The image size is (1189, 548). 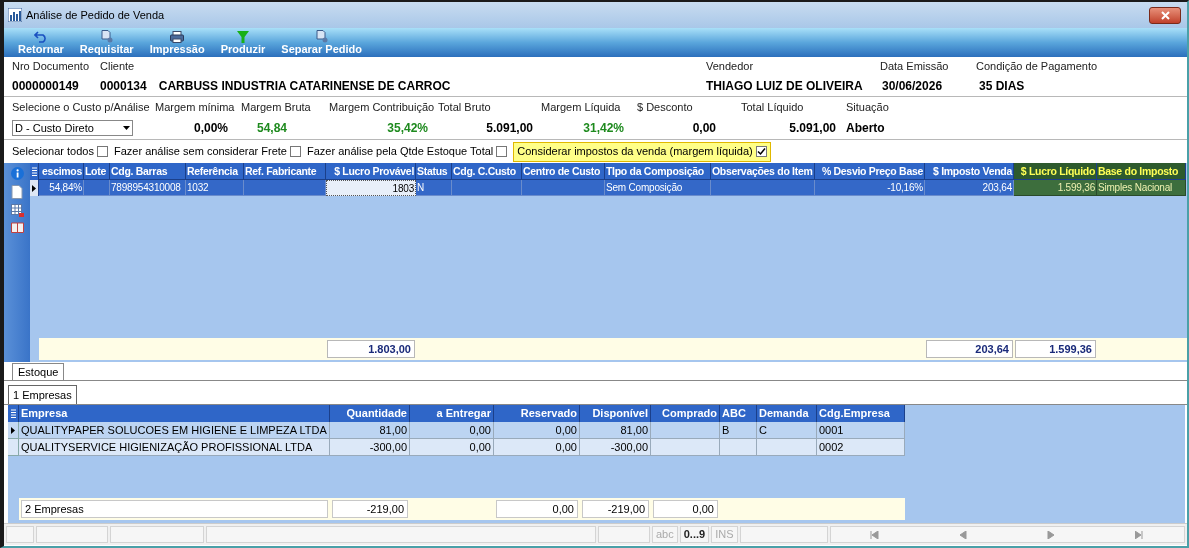 What do you see at coordinates (53, 152) in the screenshot?
I see `checkbox-label: Selecionar todos` at bounding box center [53, 152].